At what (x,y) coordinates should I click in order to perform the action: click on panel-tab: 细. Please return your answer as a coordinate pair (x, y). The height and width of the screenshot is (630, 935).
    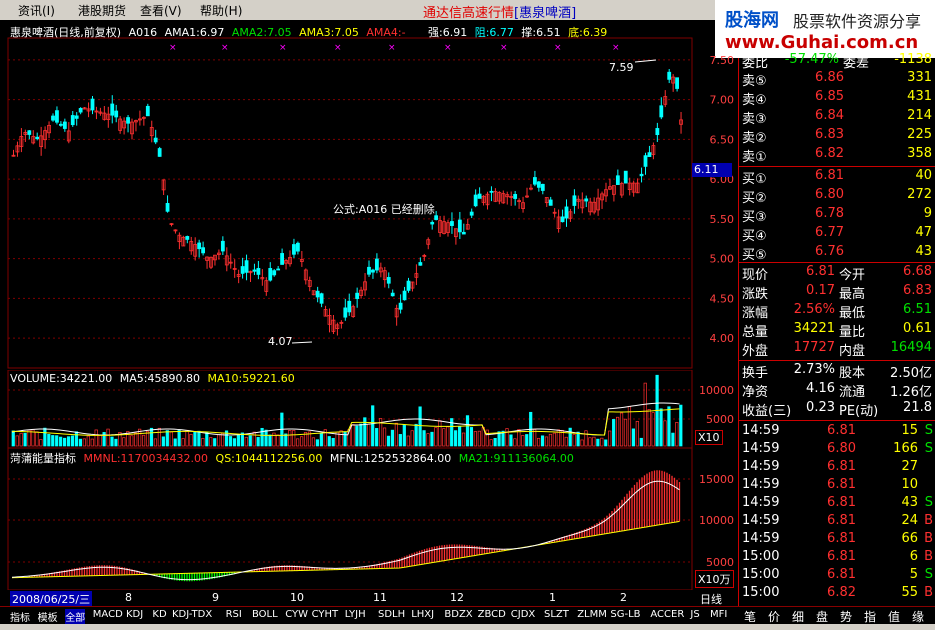
    Looking at the image, I should click on (798, 616).